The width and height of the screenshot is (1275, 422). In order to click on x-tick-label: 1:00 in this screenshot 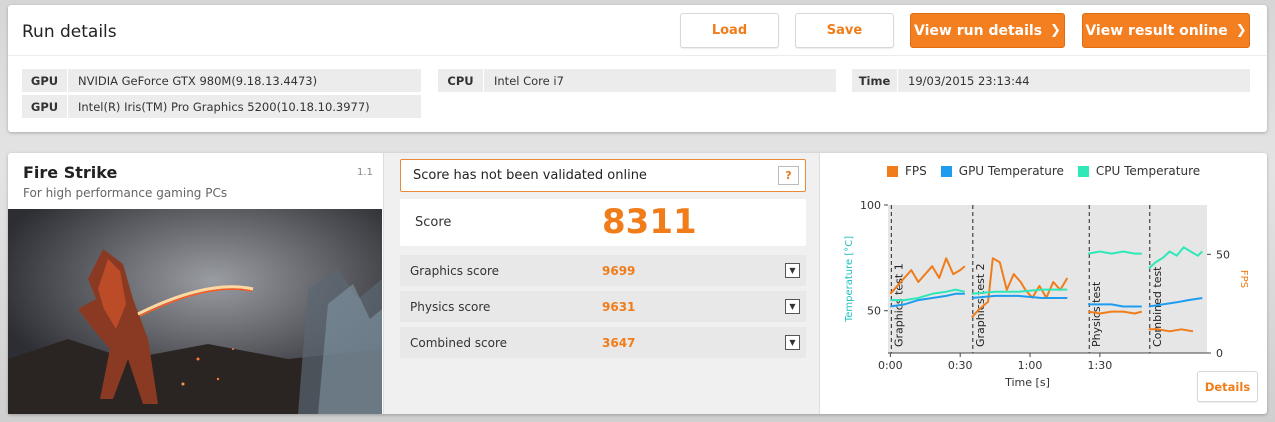, I will do `click(1030, 365)`.